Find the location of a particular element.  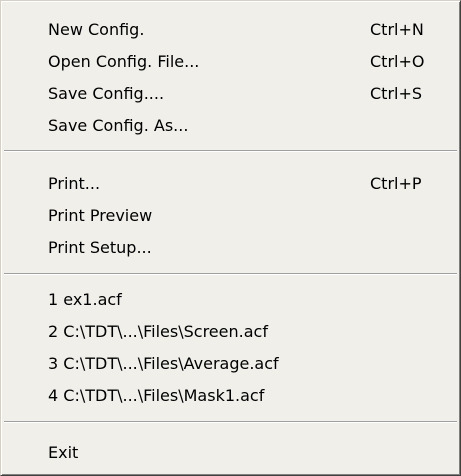

menu-item-print-preview: Print Preview is located at coordinates (230, 216).